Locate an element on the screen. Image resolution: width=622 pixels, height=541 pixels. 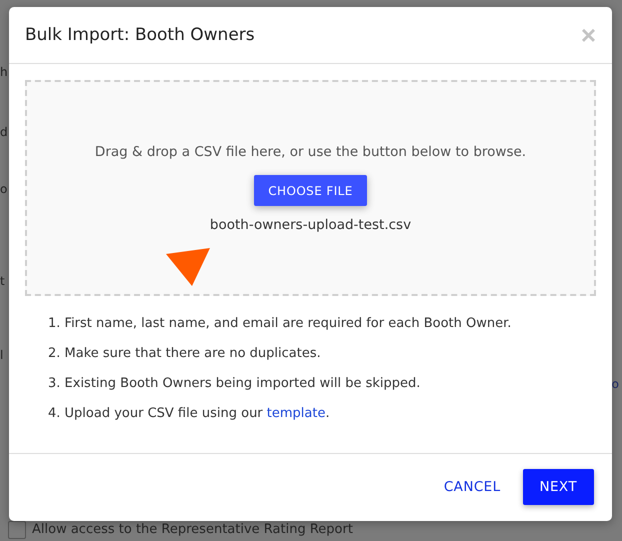
background-text: t is located at coordinates (2, 281).